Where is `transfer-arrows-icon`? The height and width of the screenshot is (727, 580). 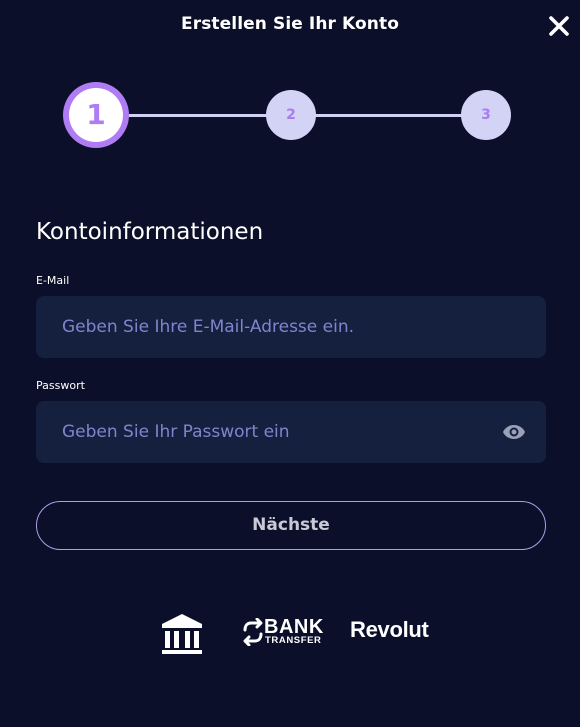
transfer-arrows-icon is located at coordinates (253, 632).